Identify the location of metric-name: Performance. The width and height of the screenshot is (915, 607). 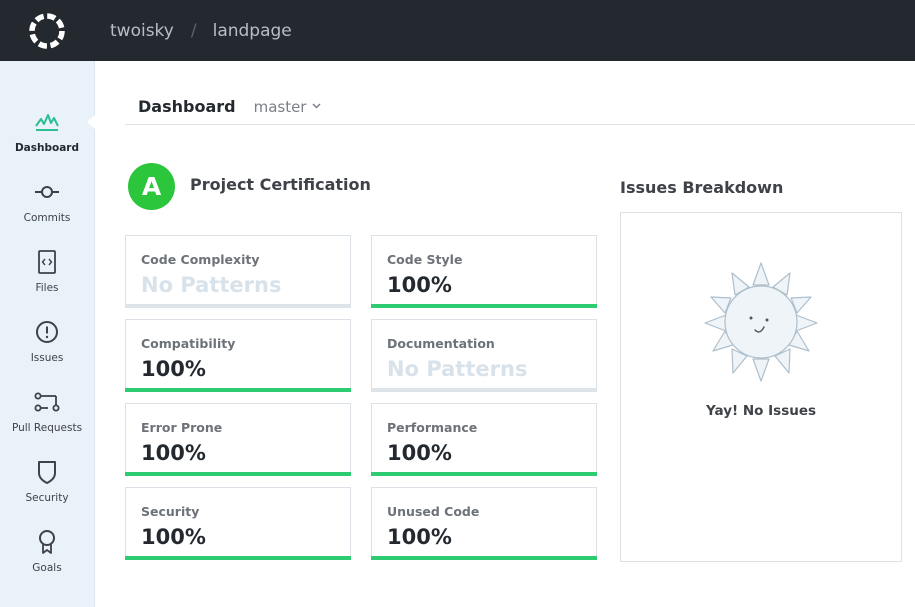
(432, 427).